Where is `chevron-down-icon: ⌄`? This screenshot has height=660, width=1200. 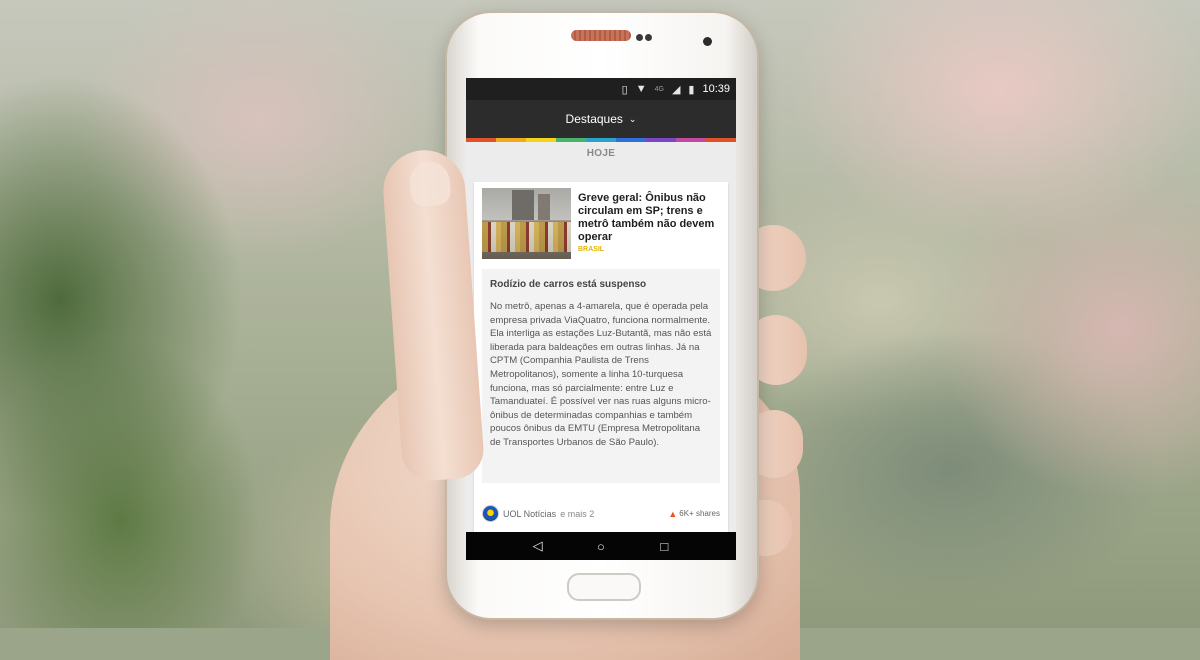 chevron-down-icon: ⌄ is located at coordinates (633, 119).